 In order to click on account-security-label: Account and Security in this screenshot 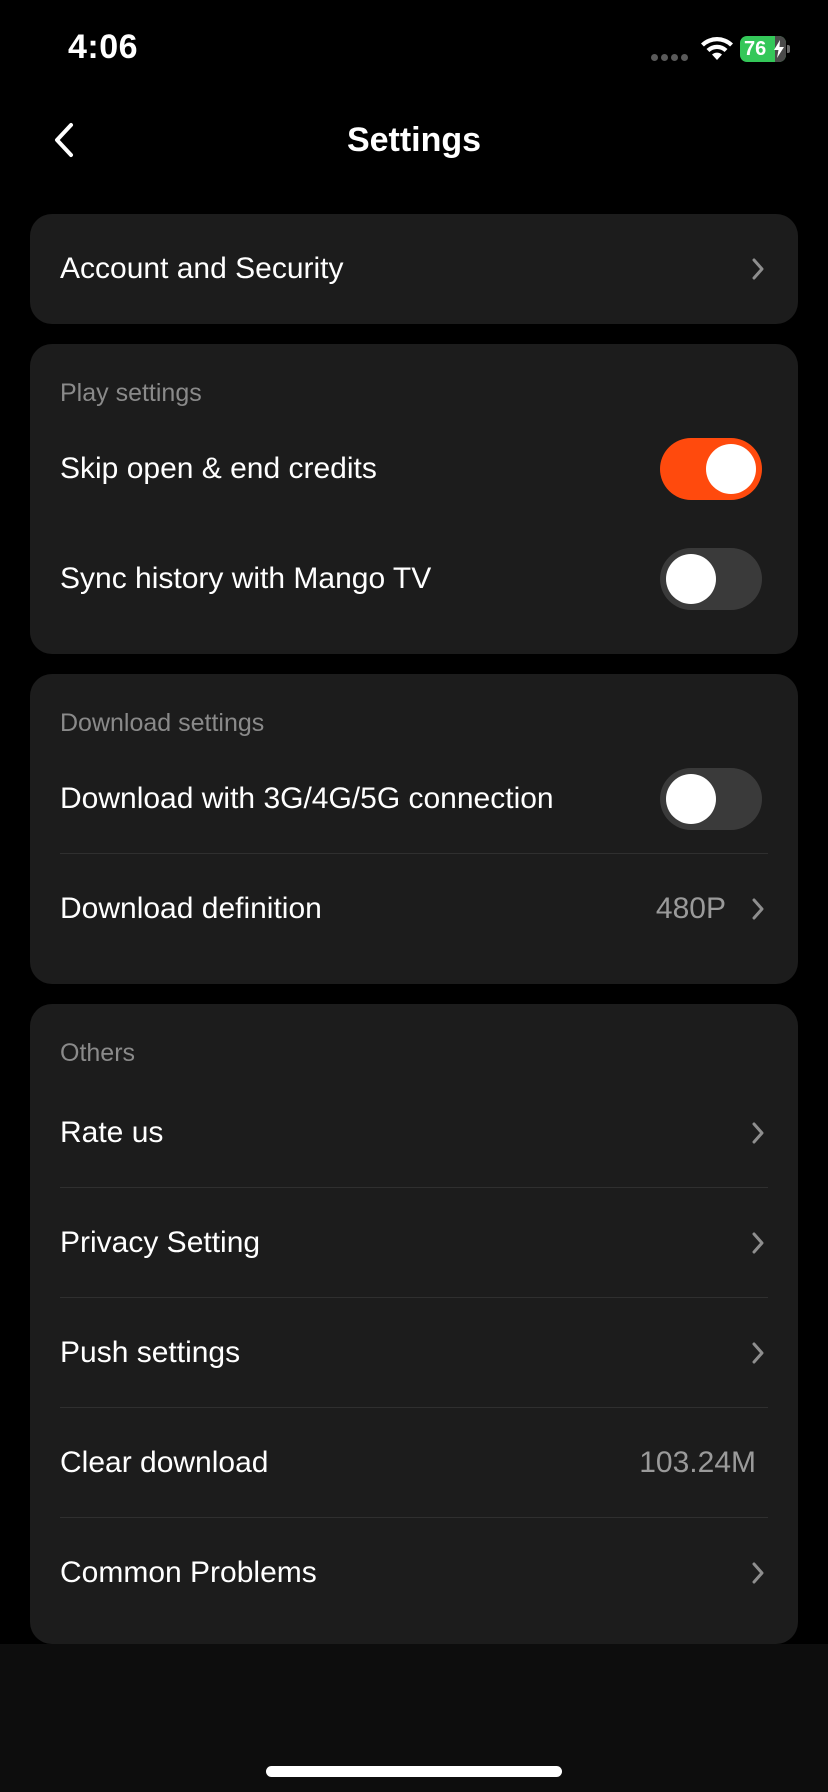, I will do `click(202, 268)`.